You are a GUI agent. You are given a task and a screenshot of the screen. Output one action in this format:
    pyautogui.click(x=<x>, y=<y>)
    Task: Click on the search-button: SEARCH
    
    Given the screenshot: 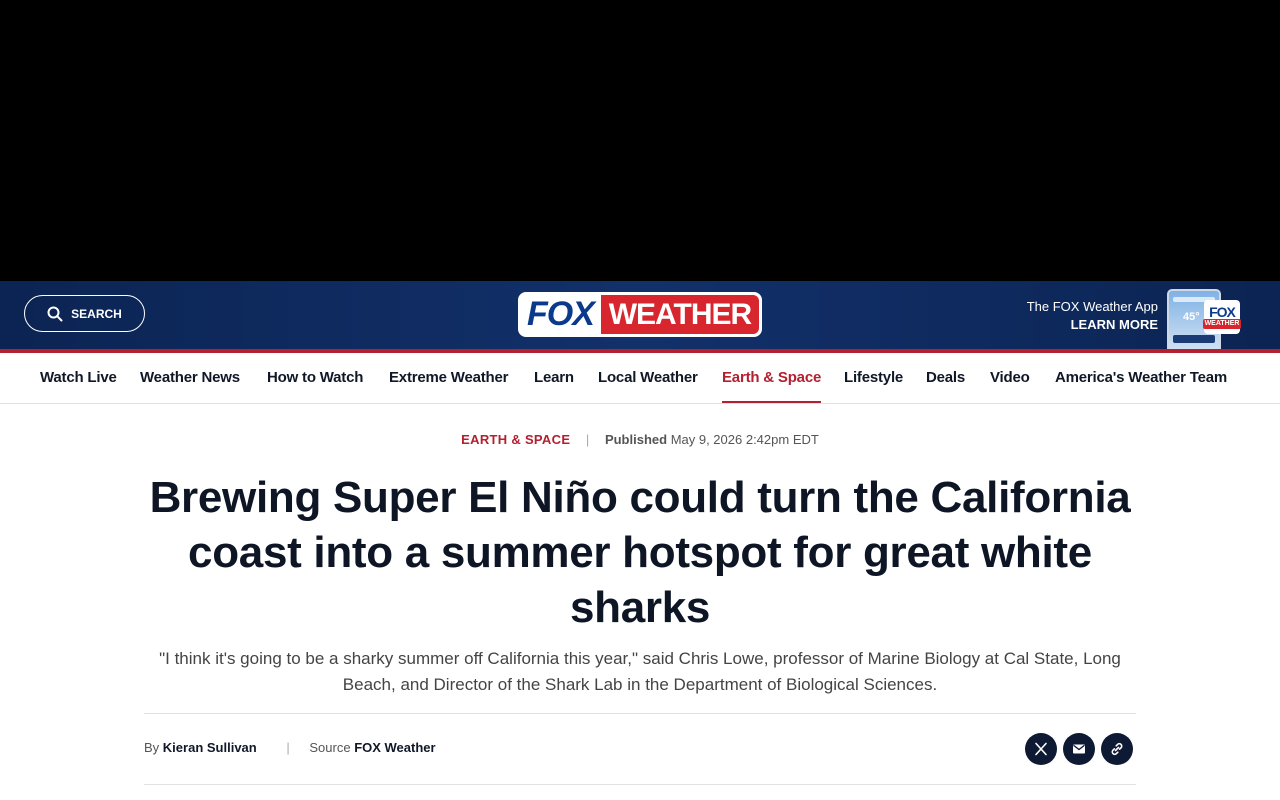 What is the action you would take?
    pyautogui.click(x=84, y=313)
    